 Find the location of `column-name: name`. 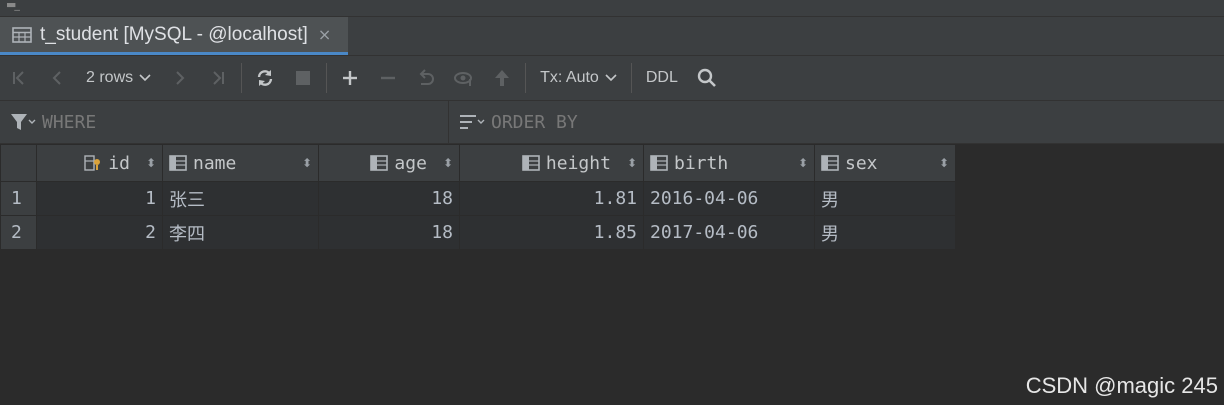

column-name: name is located at coordinates (215, 163).